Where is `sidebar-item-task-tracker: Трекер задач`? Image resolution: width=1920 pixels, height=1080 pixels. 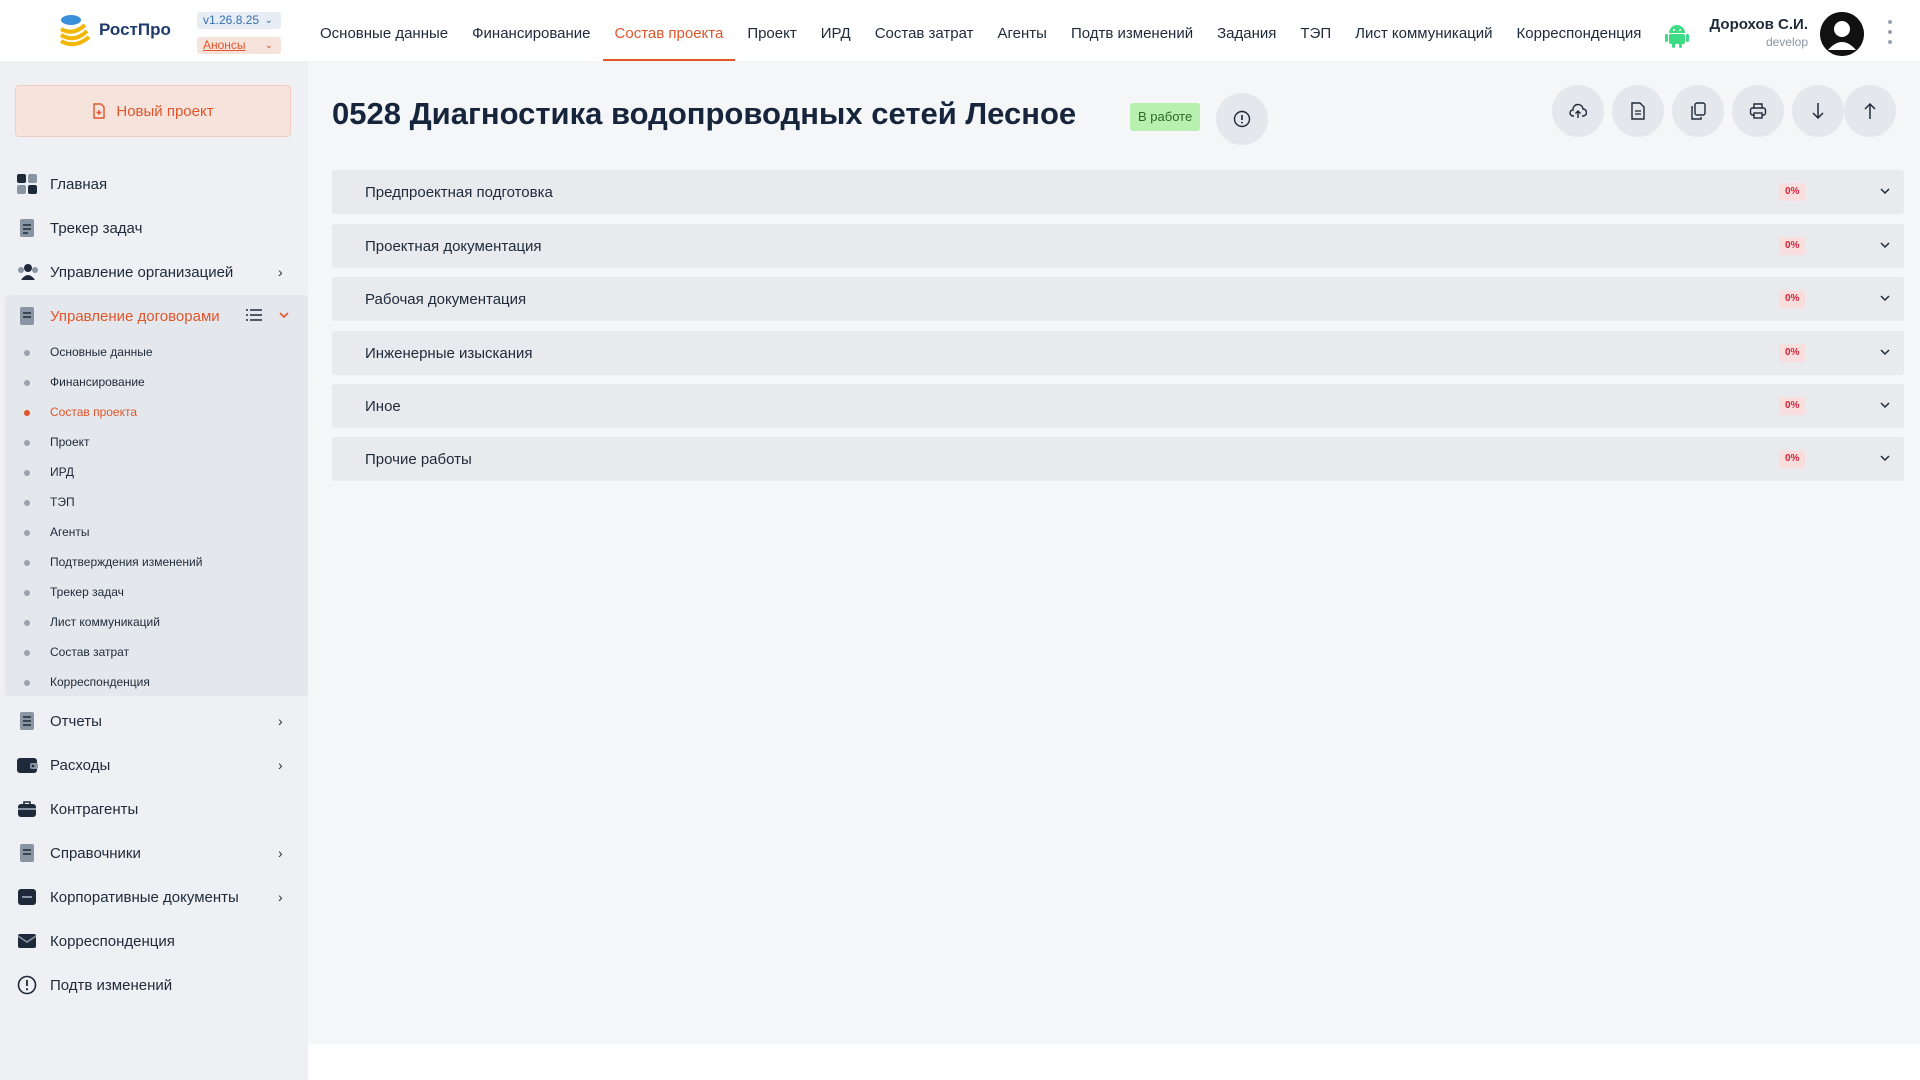 sidebar-item-task-tracker: Трекер задач is located at coordinates (154, 228).